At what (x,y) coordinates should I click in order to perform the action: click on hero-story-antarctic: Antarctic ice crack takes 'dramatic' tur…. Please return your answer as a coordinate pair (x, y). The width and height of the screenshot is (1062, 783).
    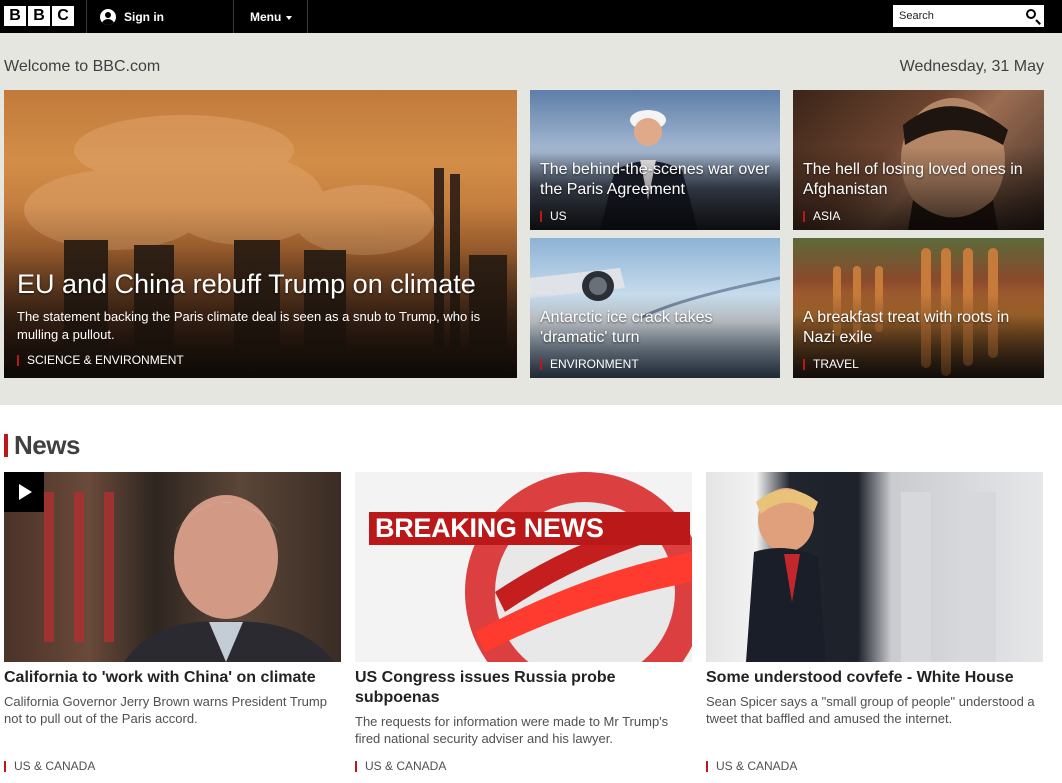
    Looking at the image, I should click on (655, 308).